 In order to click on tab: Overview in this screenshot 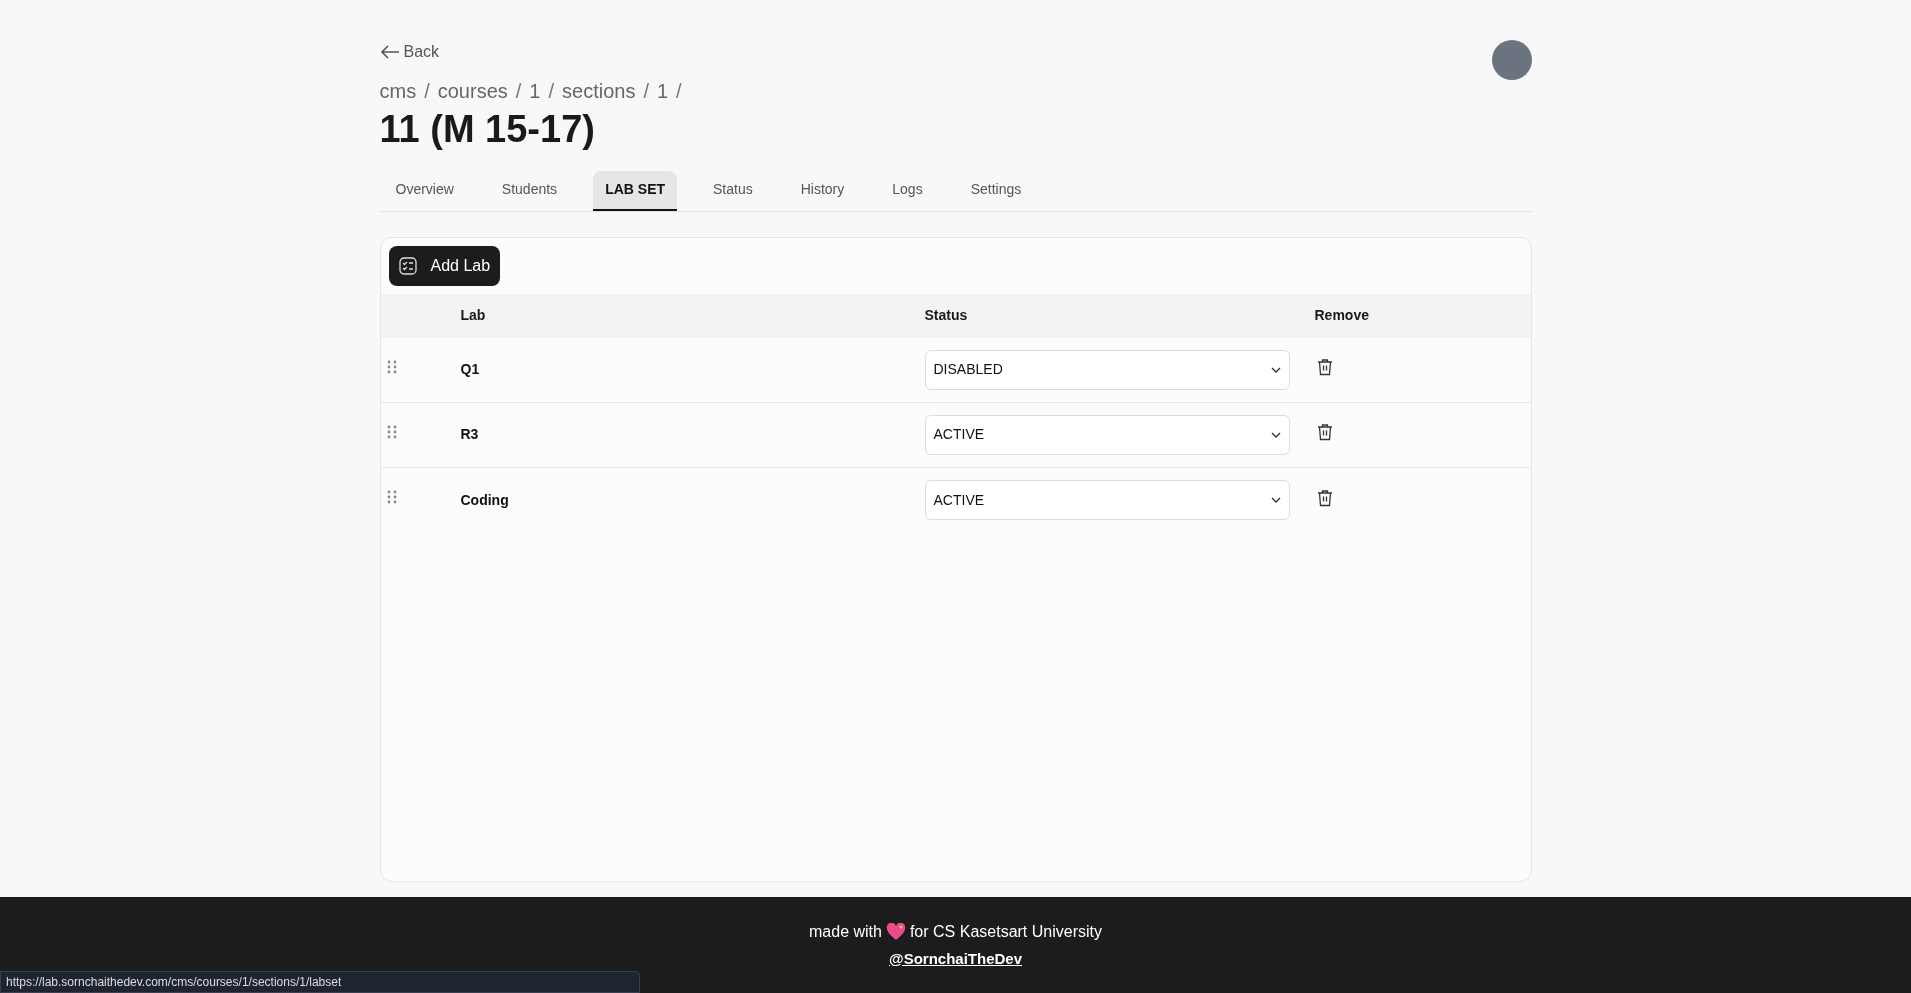, I will do `click(424, 190)`.